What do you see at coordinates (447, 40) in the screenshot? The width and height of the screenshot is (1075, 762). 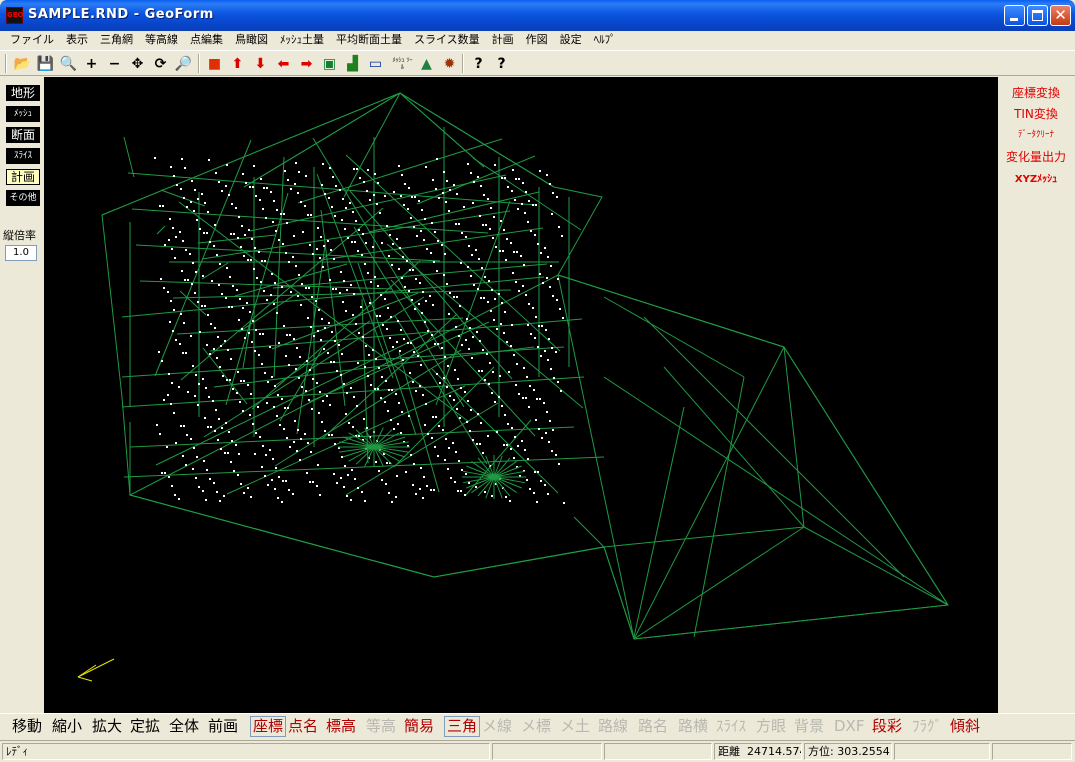 I see `menu-item-8: スライス数量` at bounding box center [447, 40].